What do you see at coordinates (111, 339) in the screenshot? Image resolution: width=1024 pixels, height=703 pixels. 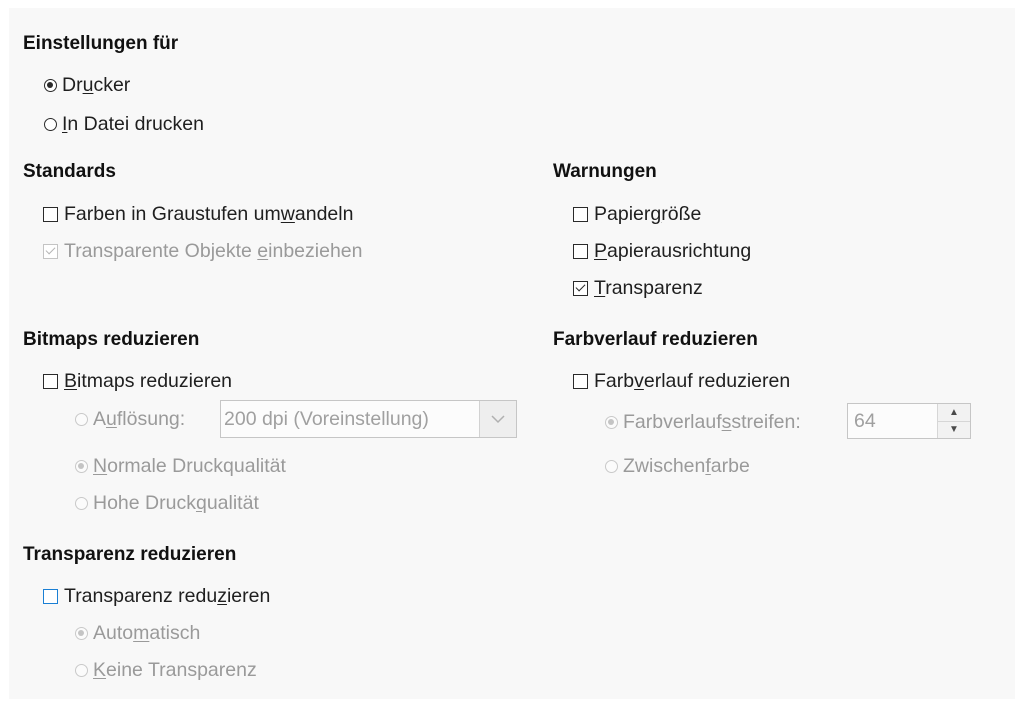 I see `reduce-bitmaps-heading: Bitmaps reduzieren` at bounding box center [111, 339].